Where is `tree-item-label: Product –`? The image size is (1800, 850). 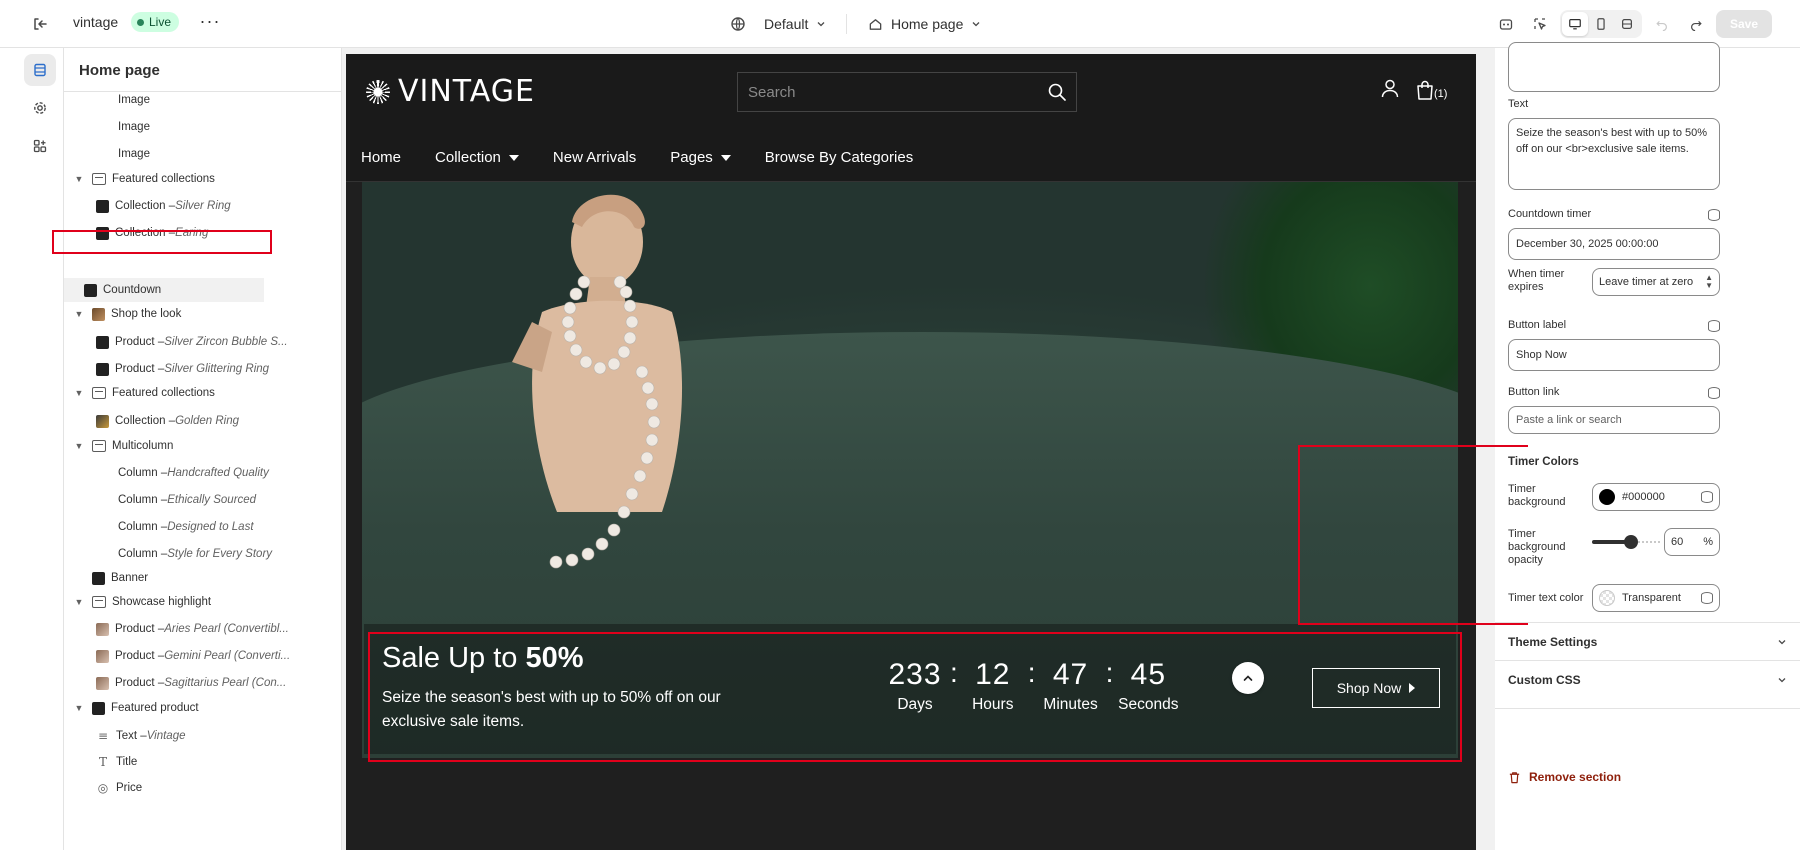 tree-item-label: Product – is located at coordinates (140, 656).